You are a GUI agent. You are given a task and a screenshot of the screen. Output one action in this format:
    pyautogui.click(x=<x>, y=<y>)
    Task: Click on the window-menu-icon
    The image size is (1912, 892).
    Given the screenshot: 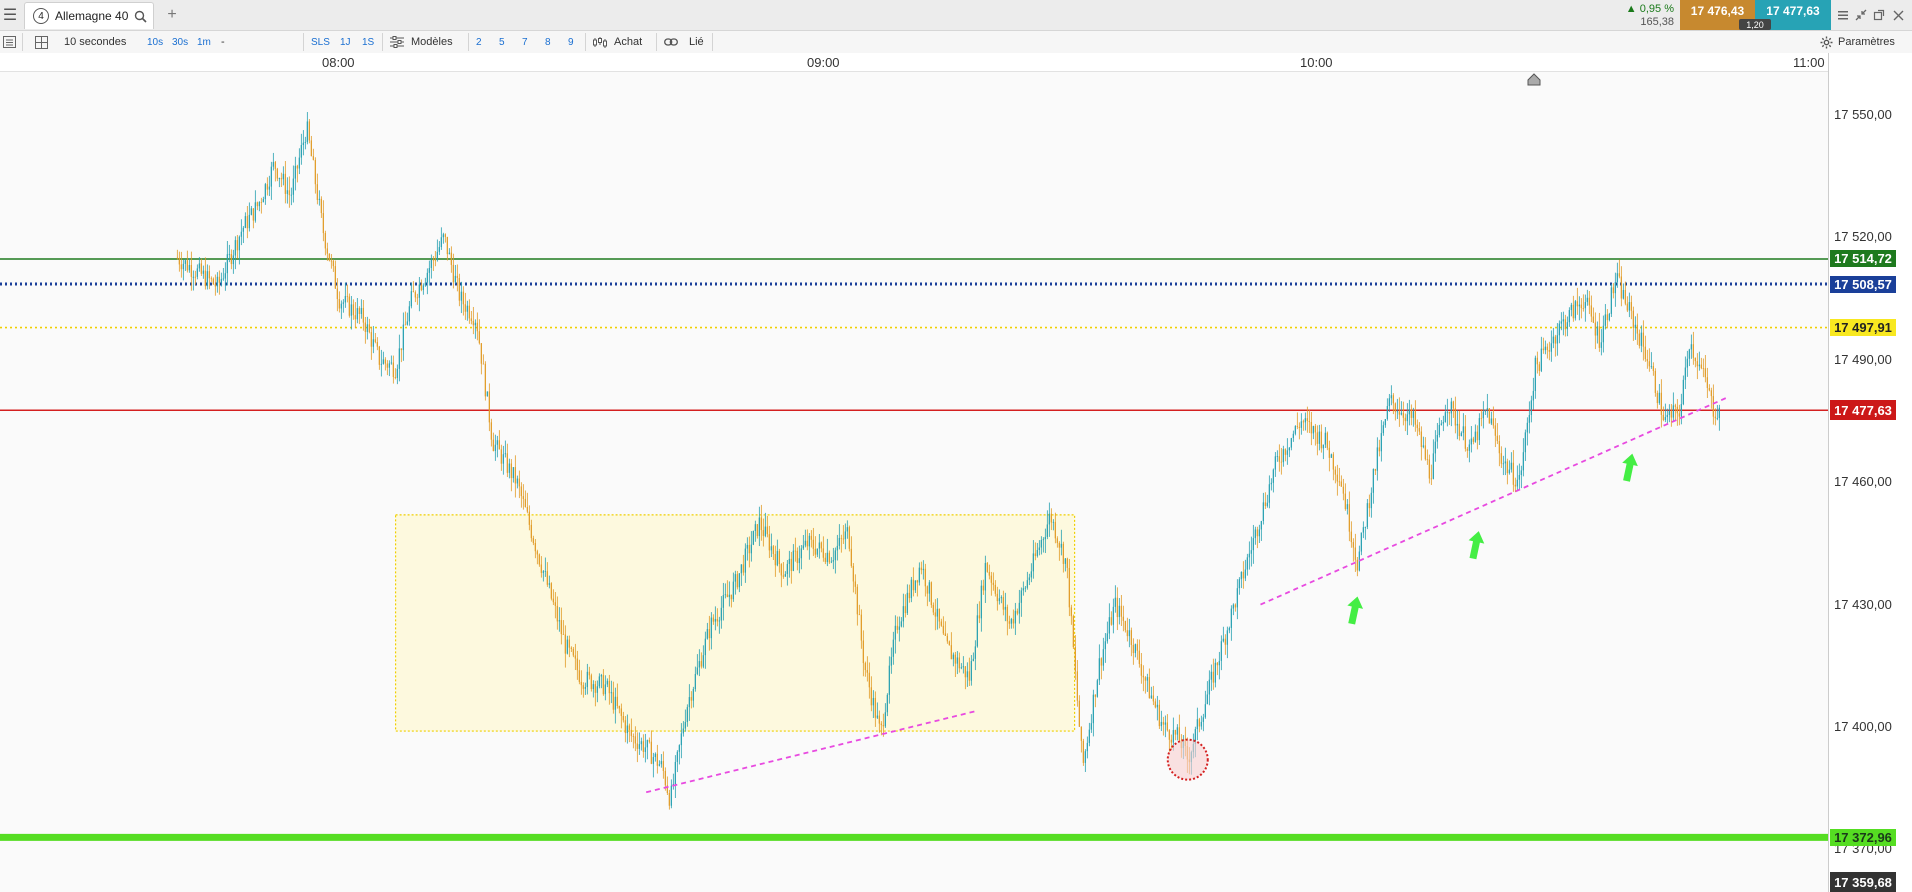 What is the action you would take?
    pyautogui.click(x=1843, y=15)
    